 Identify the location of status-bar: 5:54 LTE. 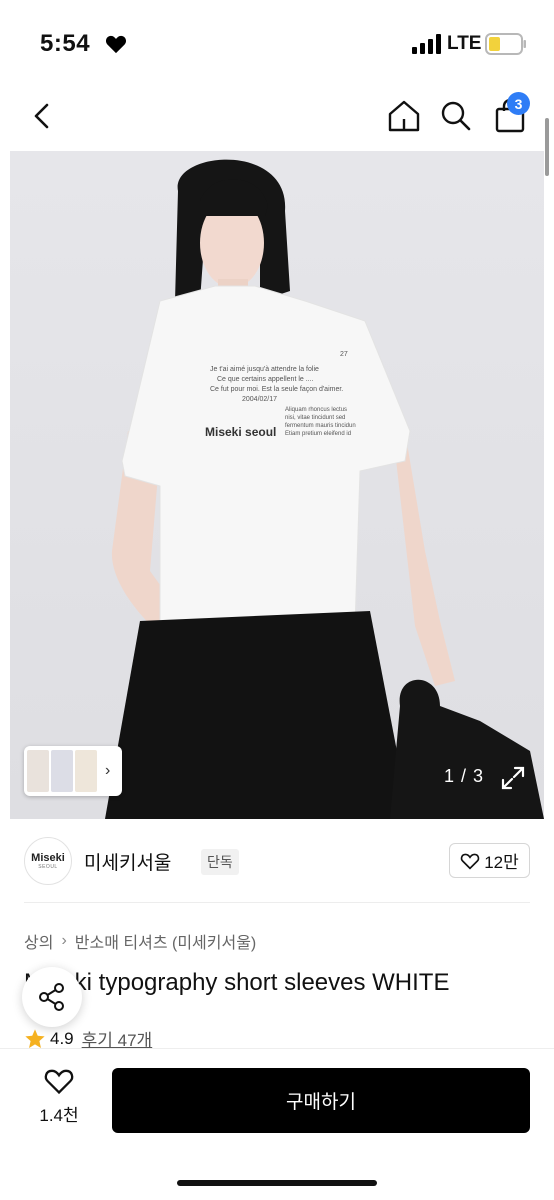
(277, 44).